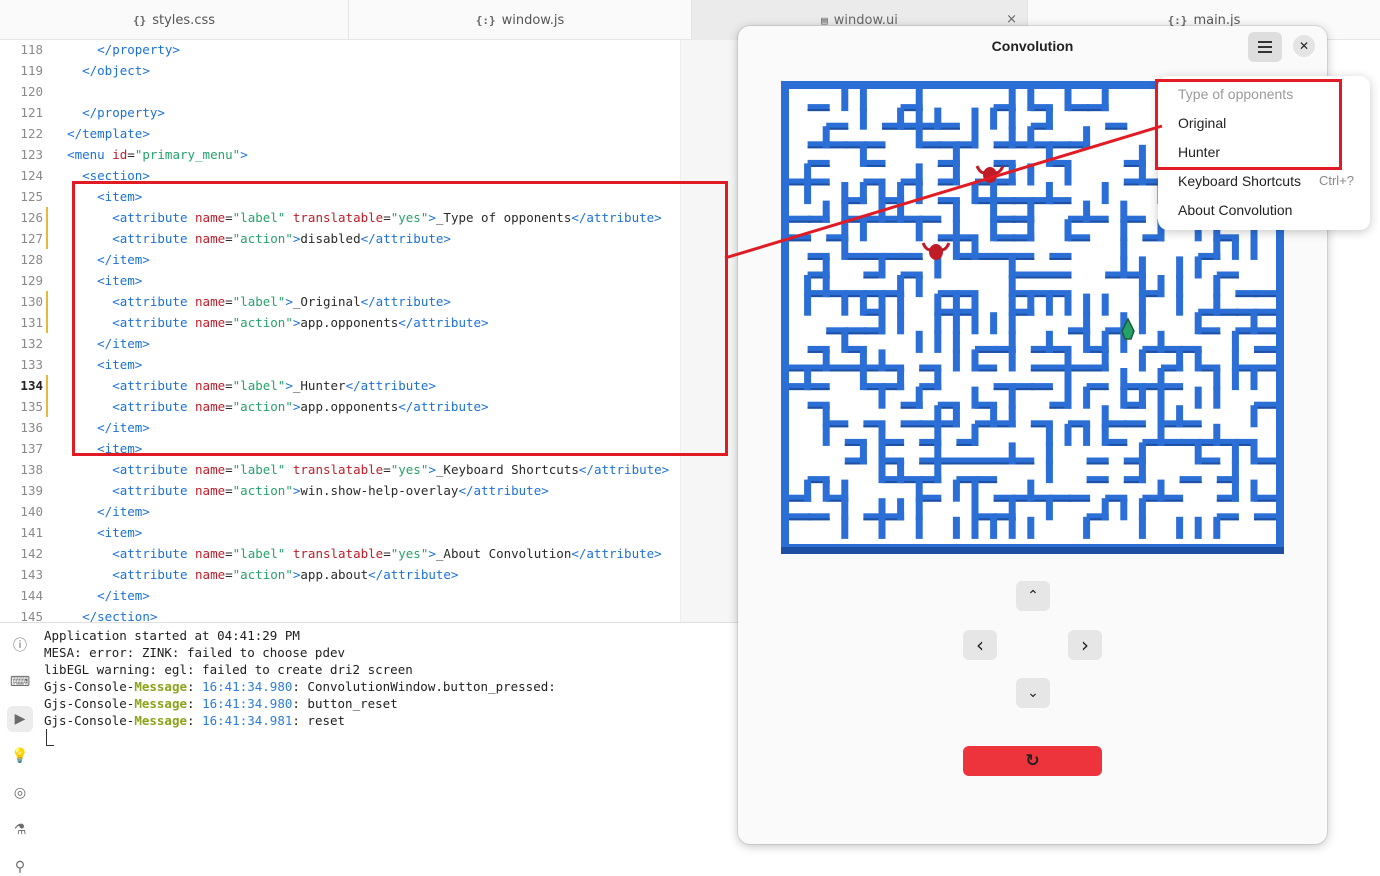 The height and width of the screenshot is (876, 1380). What do you see at coordinates (31, 259) in the screenshot?
I see `line-number: 128` at bounding box center [31, 259].